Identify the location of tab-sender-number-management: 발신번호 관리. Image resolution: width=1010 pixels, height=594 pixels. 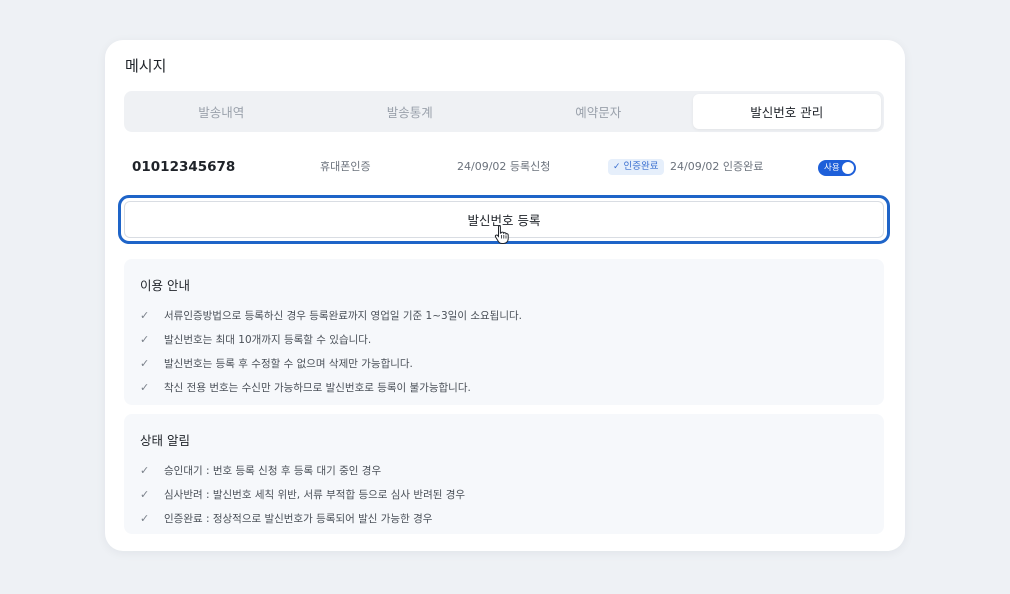
(786, 111).